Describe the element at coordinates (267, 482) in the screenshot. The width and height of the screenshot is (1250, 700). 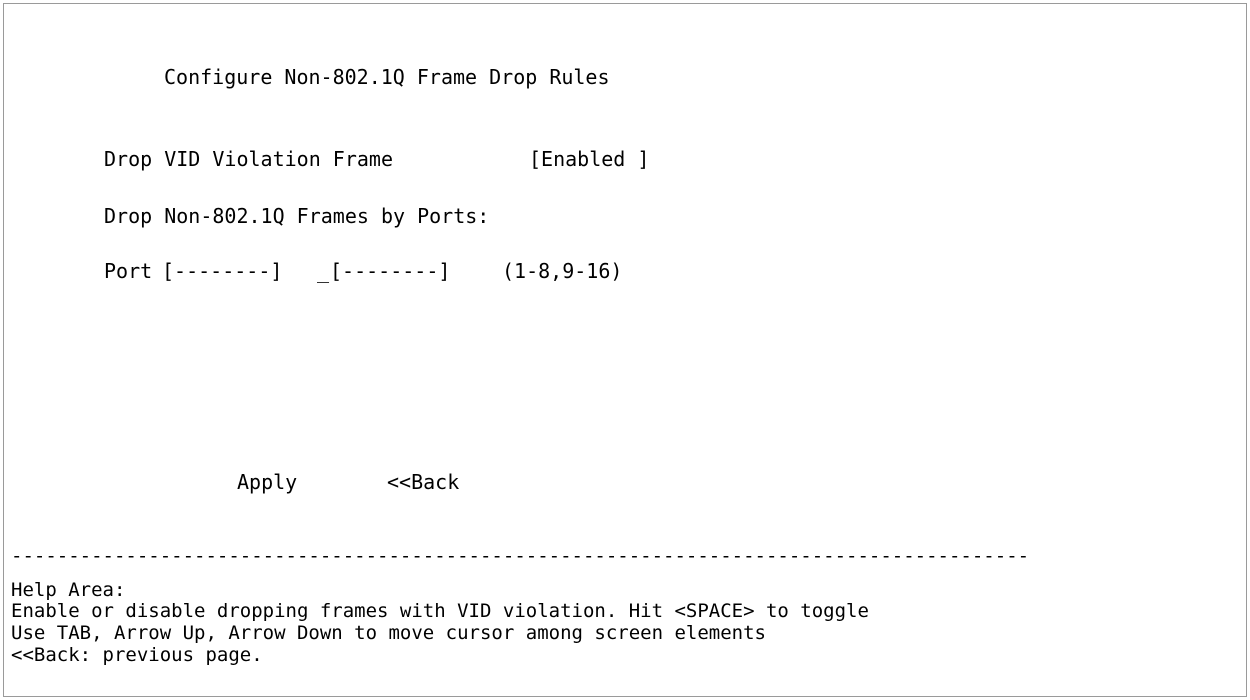
I see `apply-button: Apply` at that location.